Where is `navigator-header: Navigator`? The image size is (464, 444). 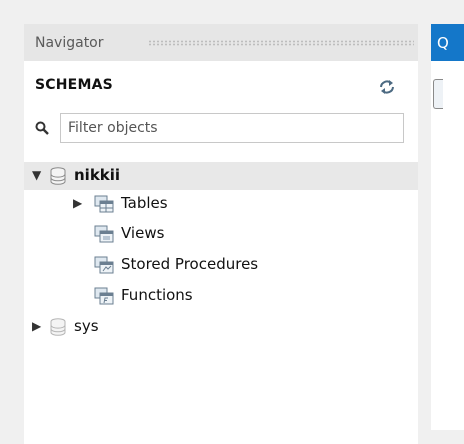 navigator-header: Navigator is located at coordinates (221, 42).